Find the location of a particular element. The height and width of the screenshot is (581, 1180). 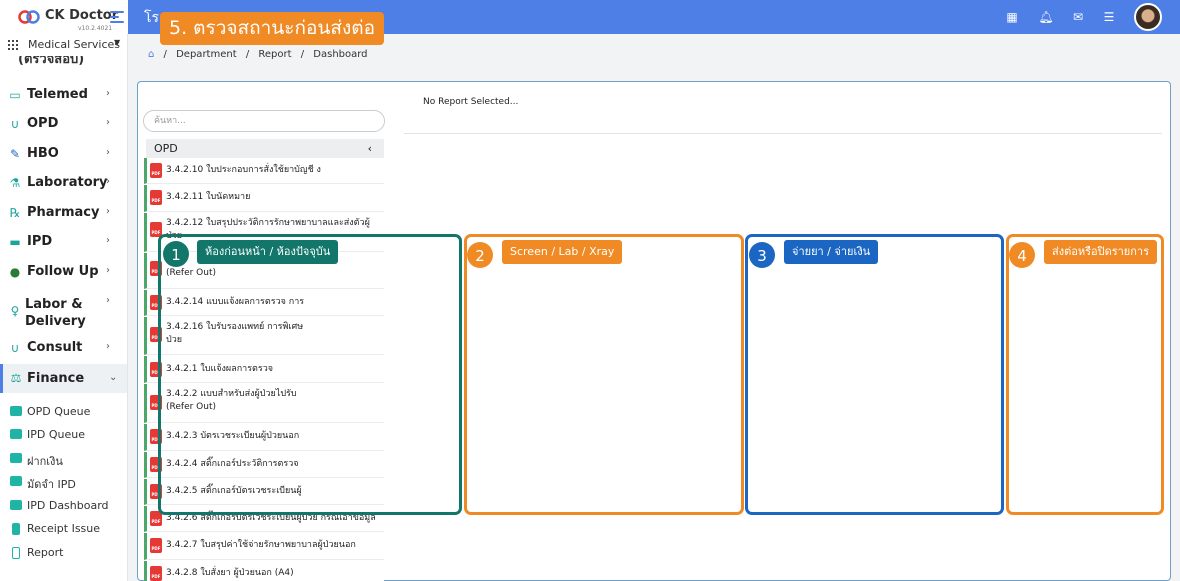

menu-toggle-icon is located at coordinates (117, 17).